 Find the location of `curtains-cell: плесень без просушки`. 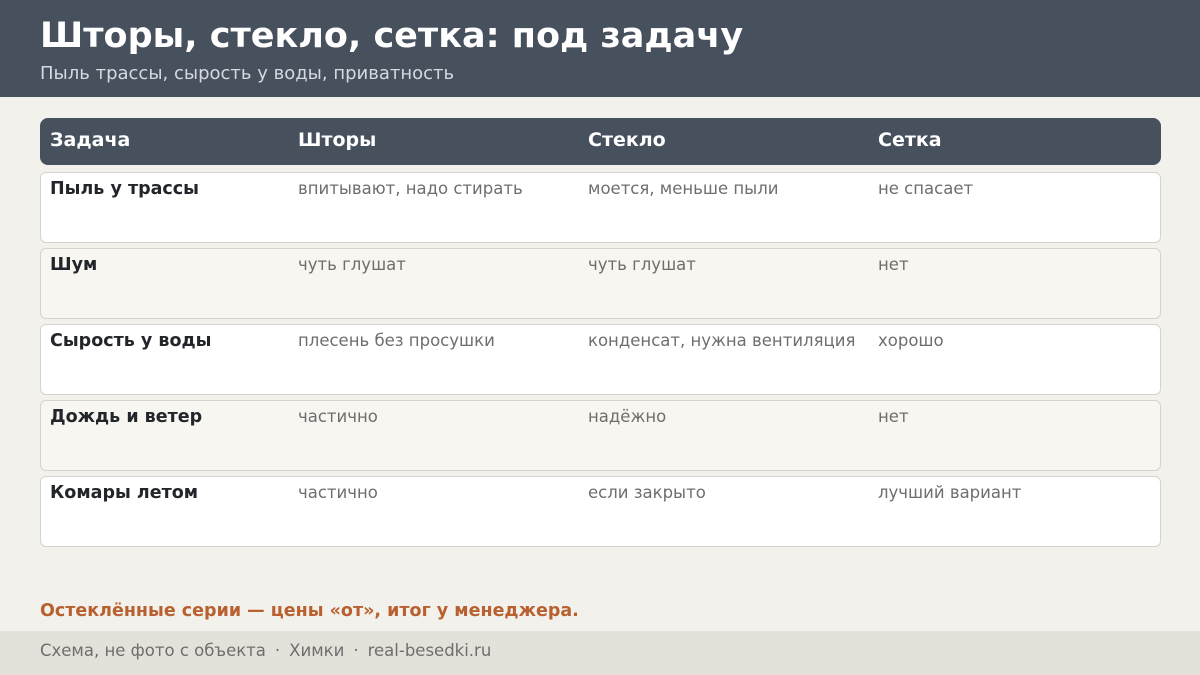

curtains-cell: плесень без просушки is located at coordinates (396, 340).